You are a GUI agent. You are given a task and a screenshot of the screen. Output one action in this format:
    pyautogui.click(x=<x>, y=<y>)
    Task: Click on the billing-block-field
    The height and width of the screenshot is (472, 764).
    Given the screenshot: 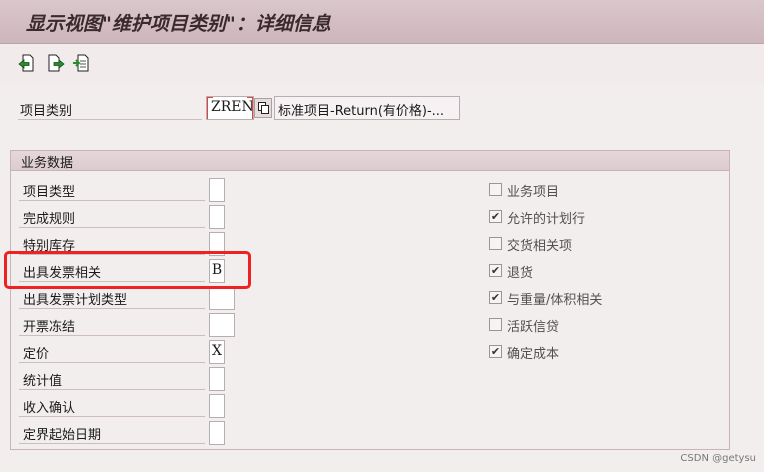 What is the action you would take?
    pyautogui.click(x=222, y=325)
    